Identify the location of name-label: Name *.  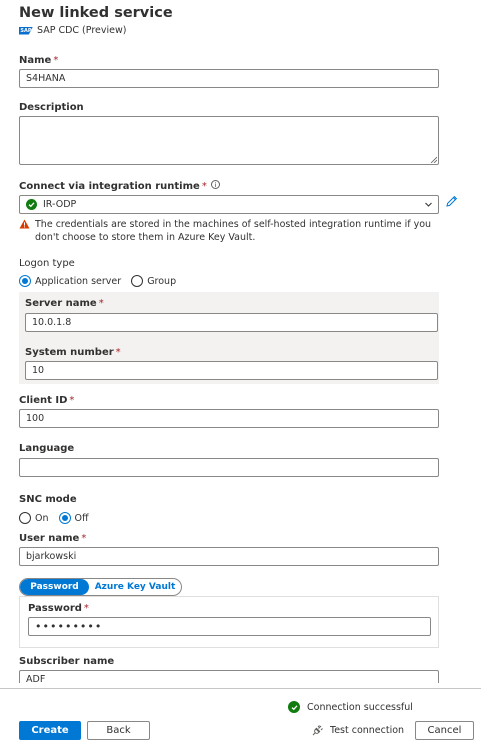
(39, 60).